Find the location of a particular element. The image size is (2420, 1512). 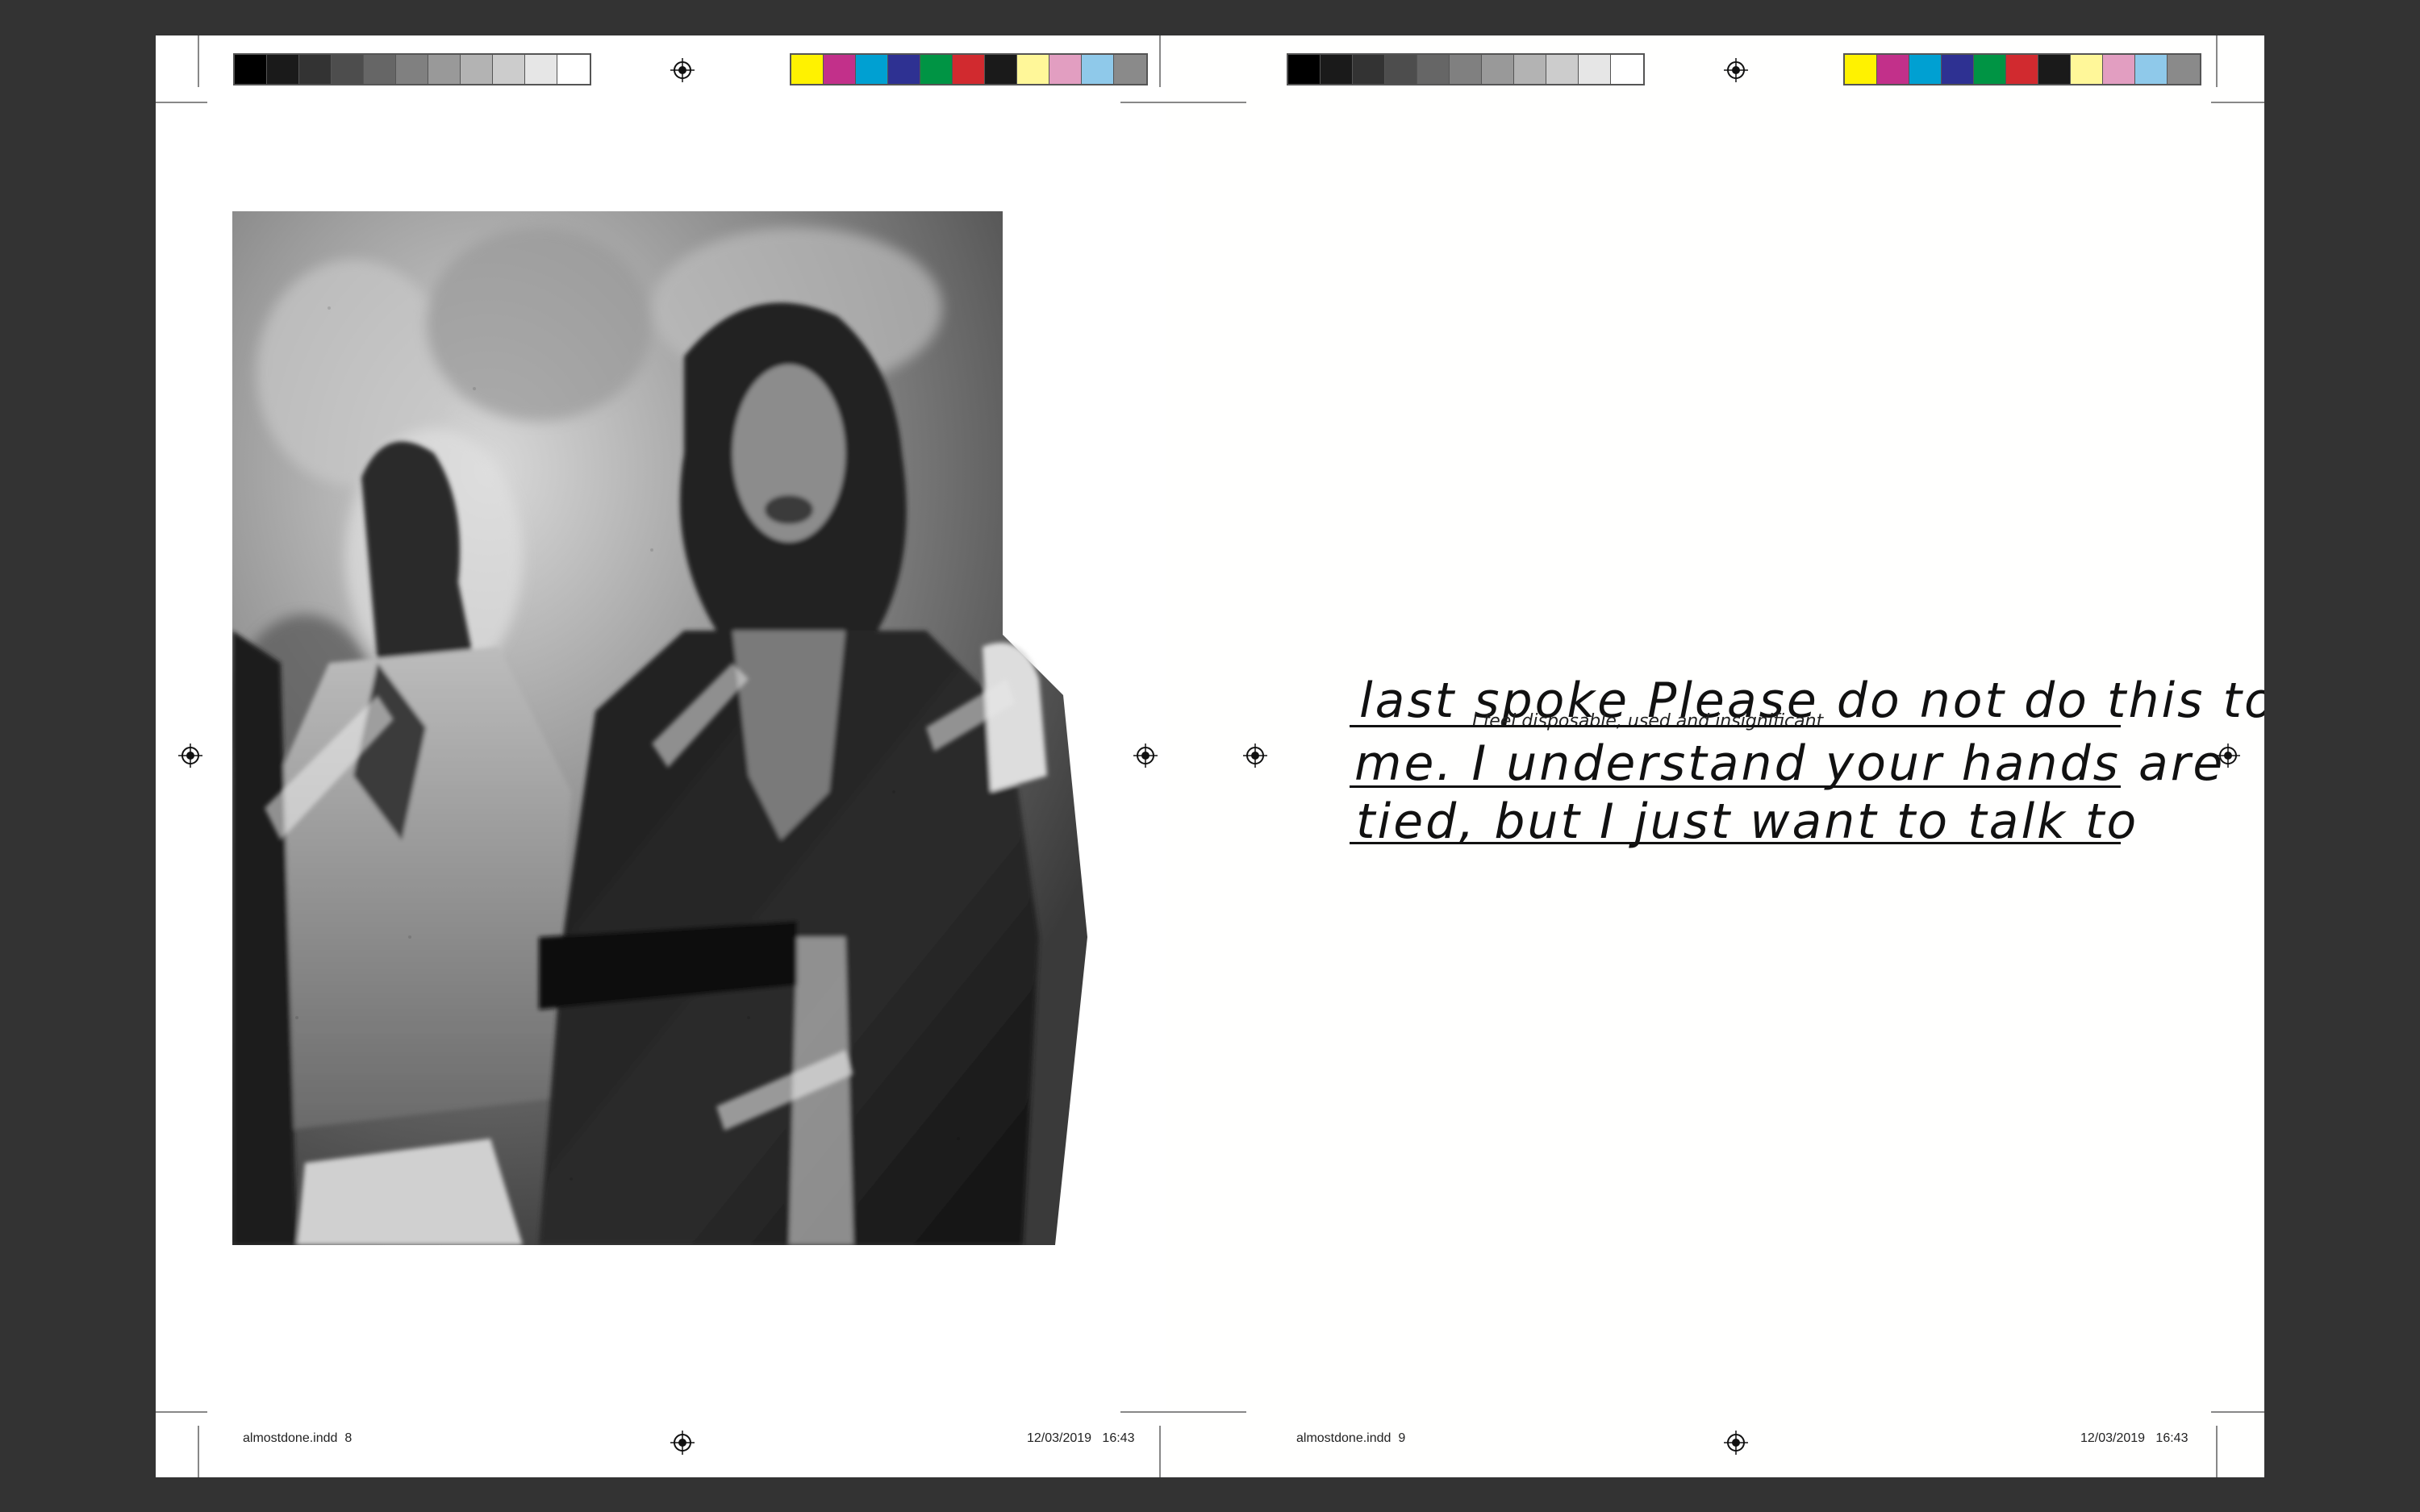

slug-line-right: almostdone.indd 9 is located at coordinates (1350, 1438).